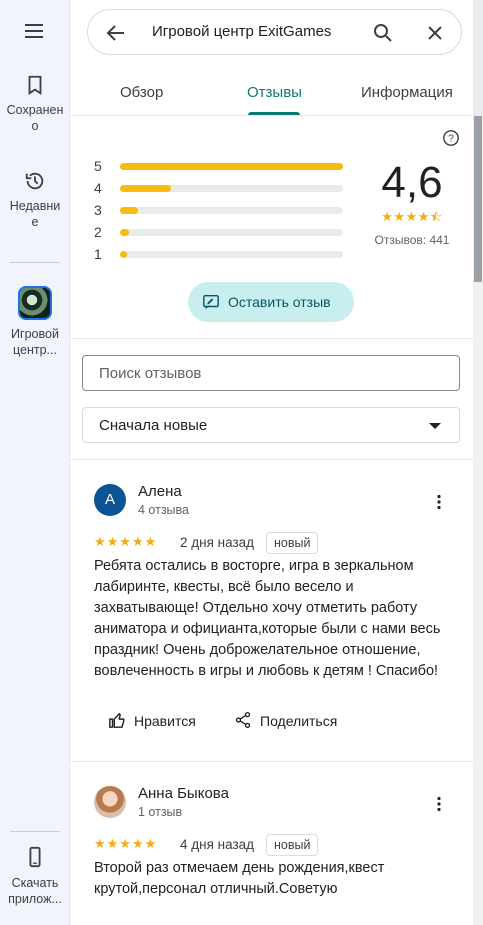  I want to click on bookmark-icon, so click(35, 85).